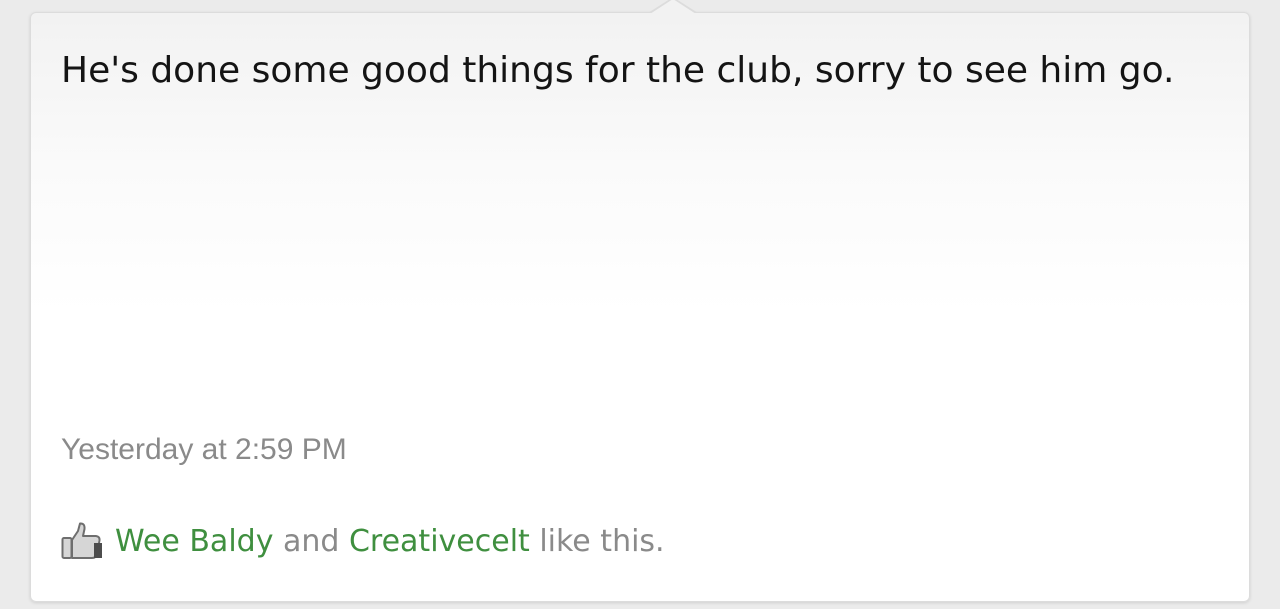 The image size is (1280, 609). Describe the element at coordinates (204, 450) in the screenshot. I see `post-timestamp: Yesterday at 2:59 PM` at that location.